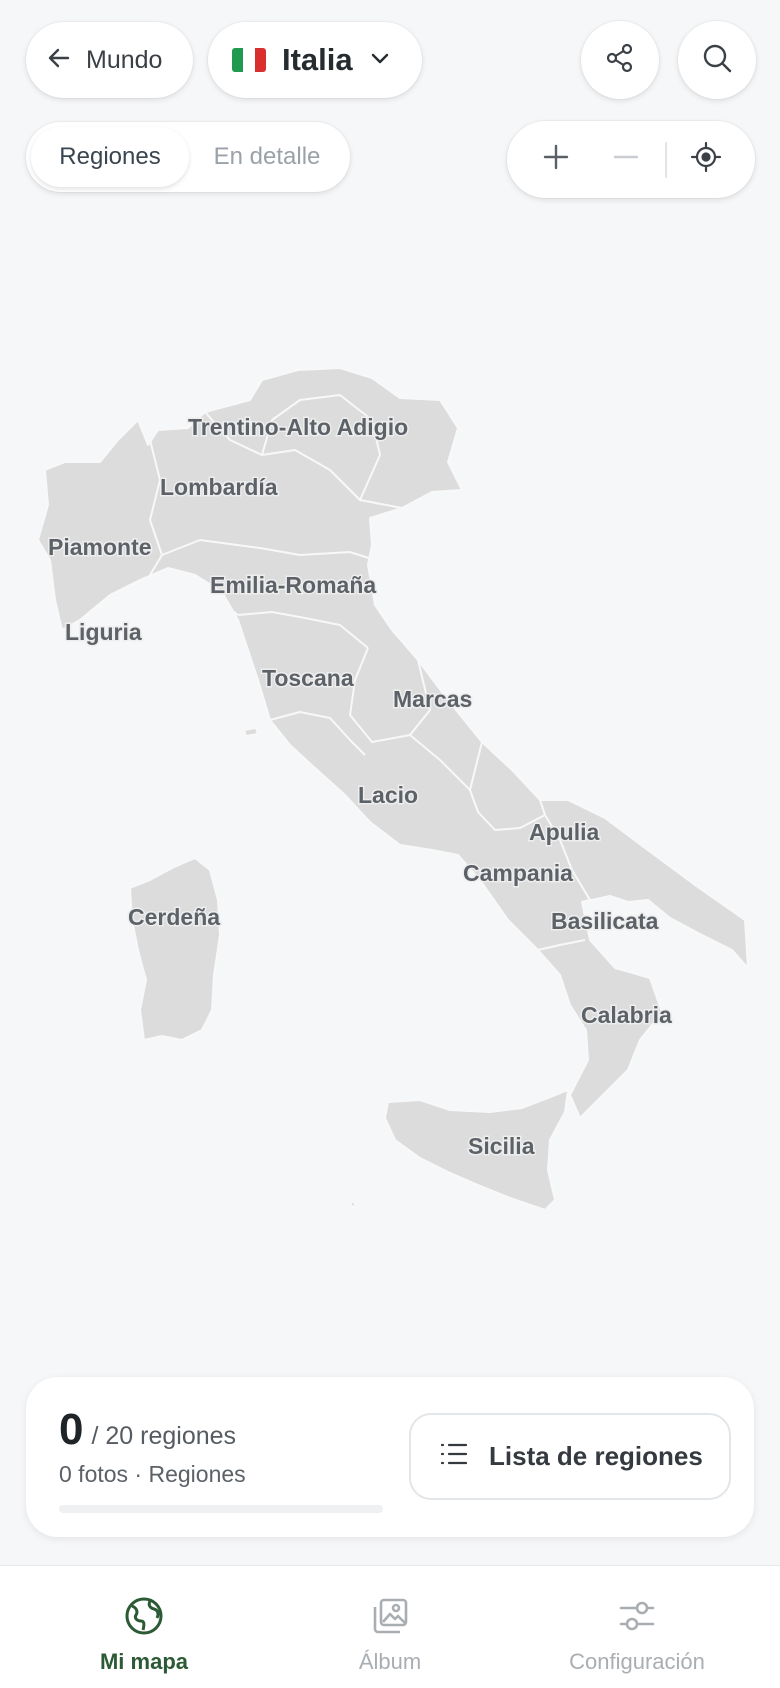  What do you see at coordinates (100, 547) in the screenshot?
I see `map-label-piamonte: Piamonte` at bounding box center [100, 547].